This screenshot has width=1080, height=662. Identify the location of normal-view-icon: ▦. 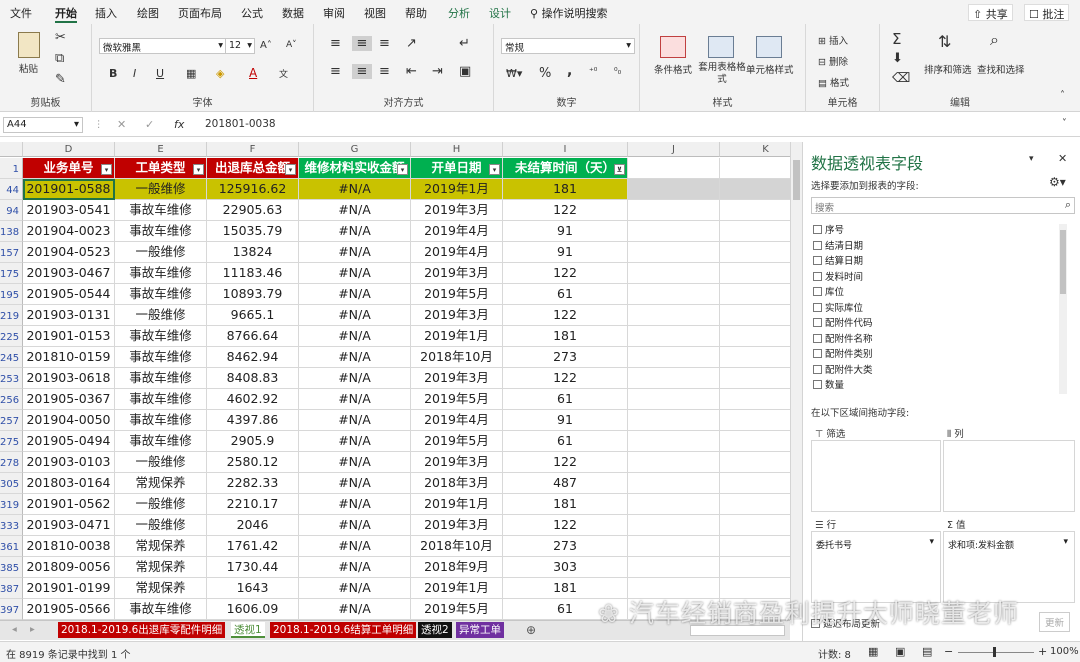
(873, 651).